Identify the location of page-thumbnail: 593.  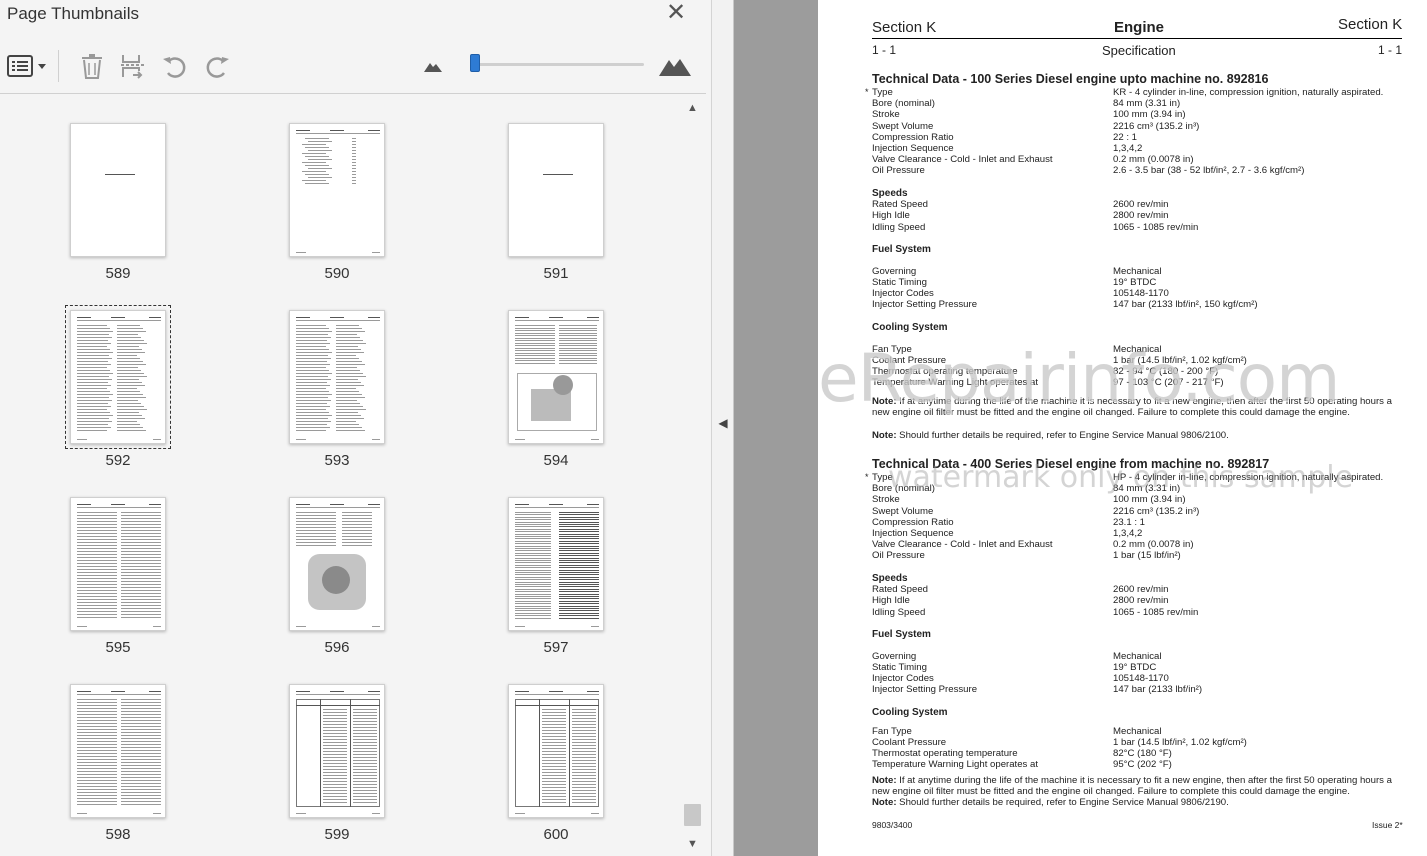
(337, 389).